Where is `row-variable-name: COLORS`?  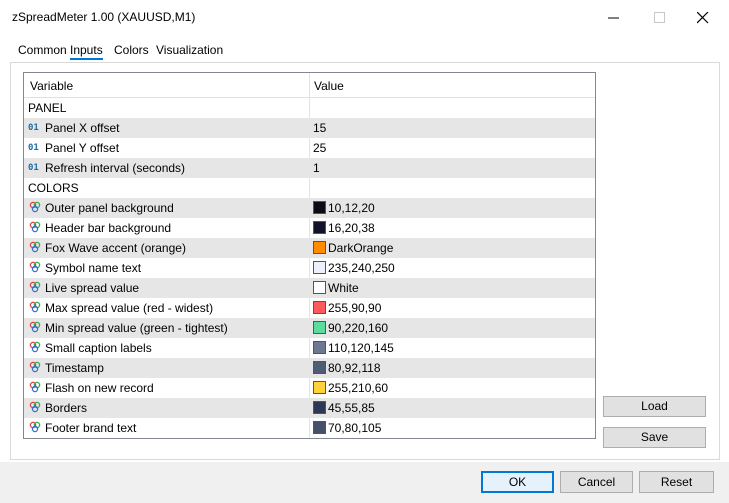
row-variable-name: COLORS is located at coordinates (53, 188).